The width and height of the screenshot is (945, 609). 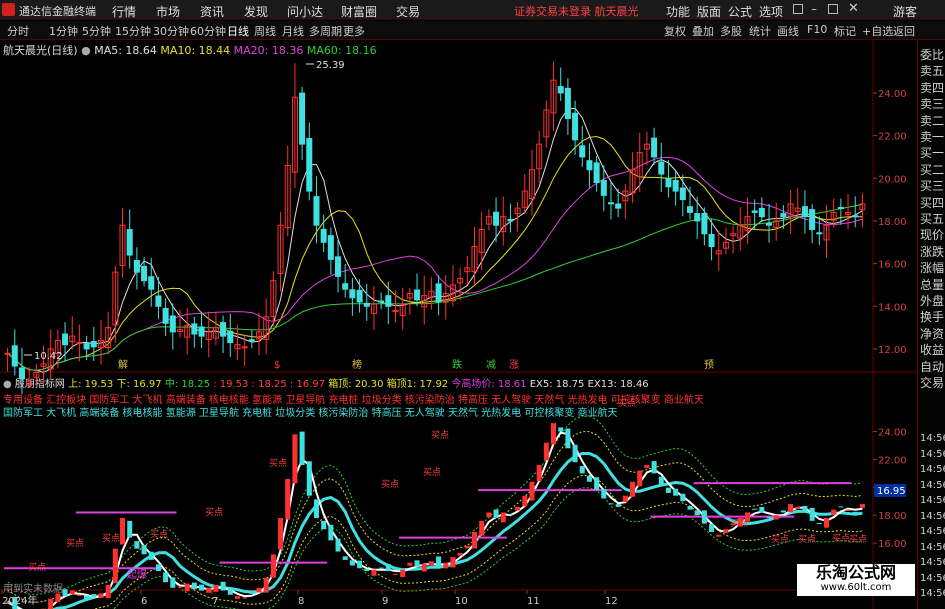 What do you see at coordinates (137, 575) in the screenshot?
I see `burst-label: 起爆` at bounding box center [137, 575].